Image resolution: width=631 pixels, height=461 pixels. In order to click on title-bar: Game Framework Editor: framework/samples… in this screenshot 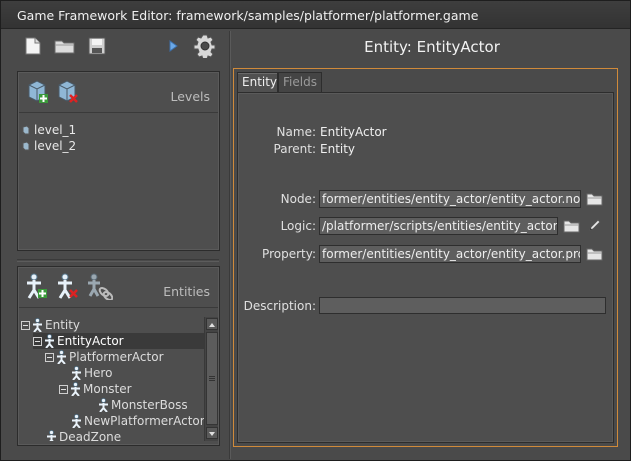, I will do `click(315, 15)`.